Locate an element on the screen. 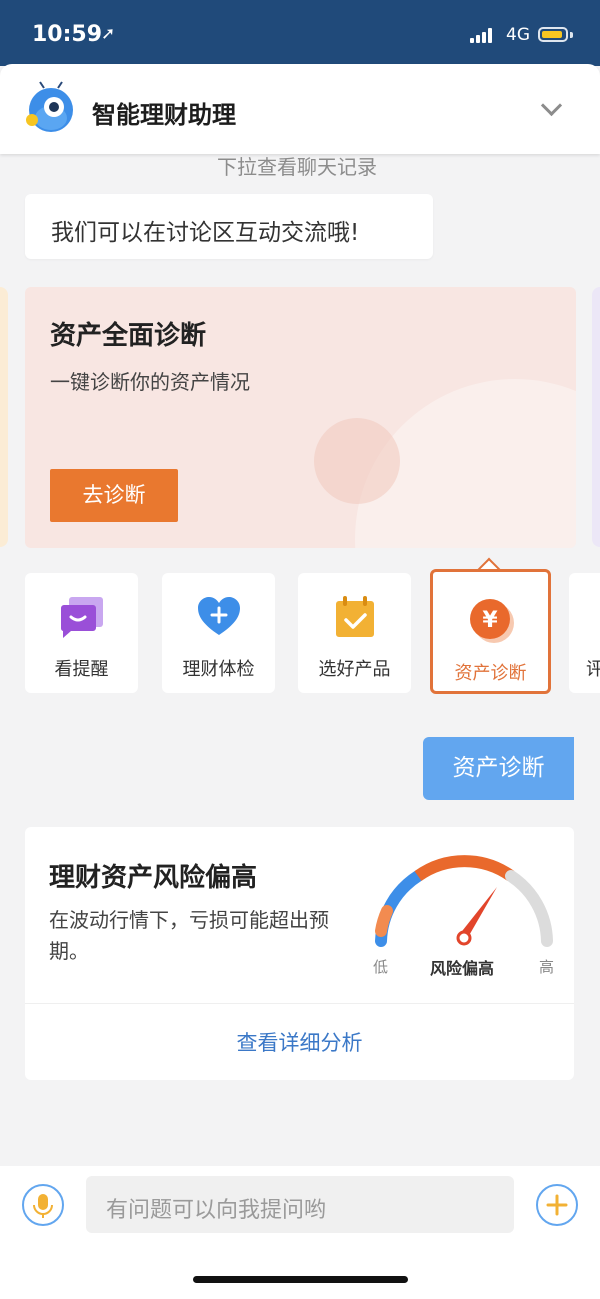 The width and height of the screenshot is (600, 1299). gauge-current-label: 风险偏高 is located at coordinates (462, 968).